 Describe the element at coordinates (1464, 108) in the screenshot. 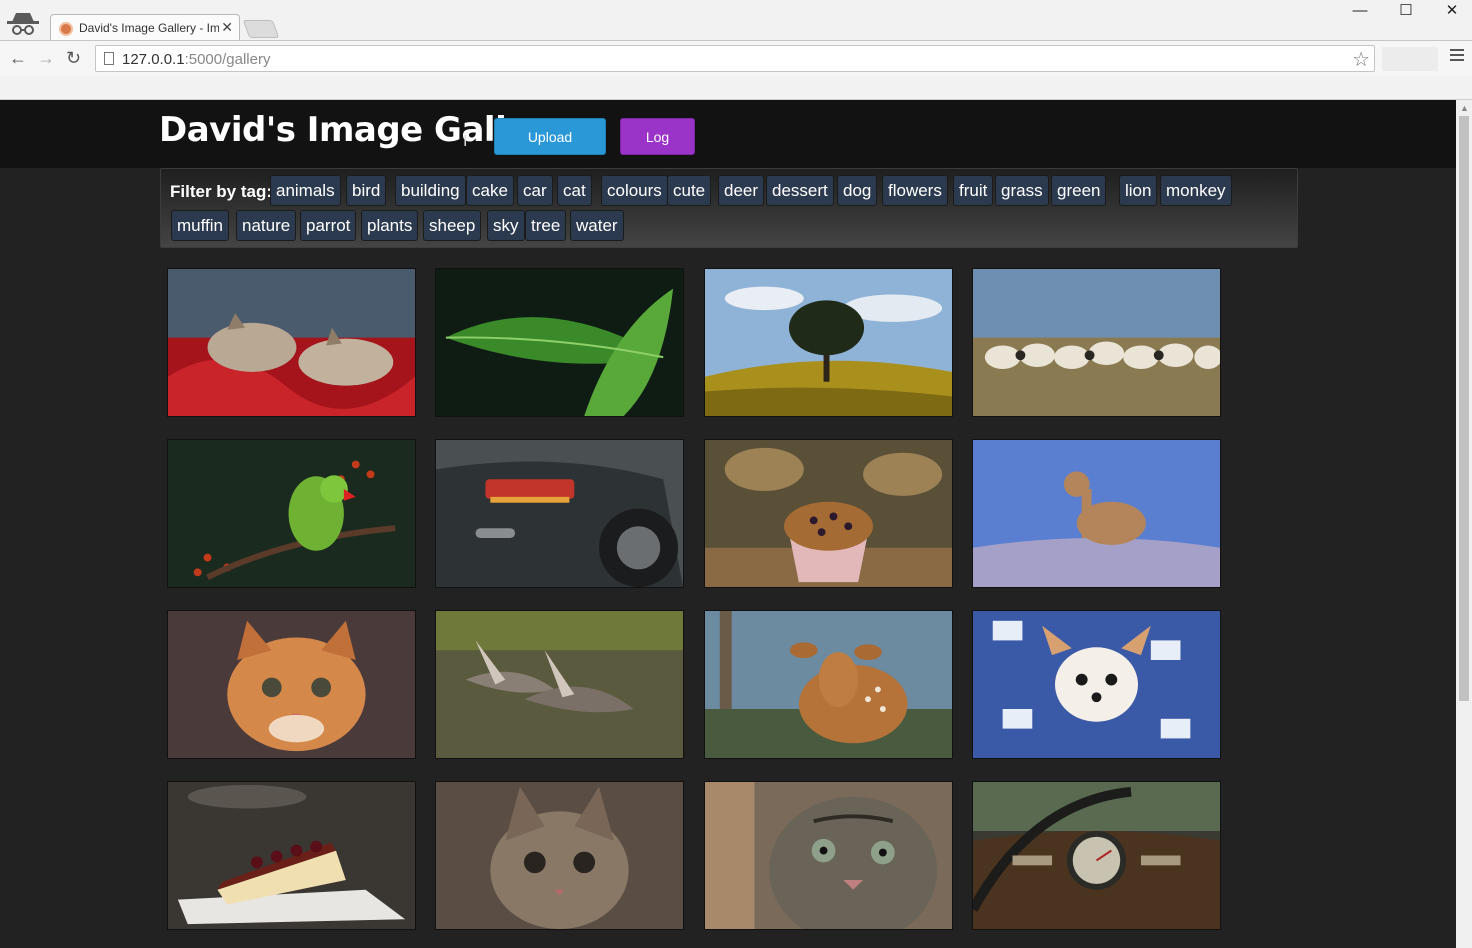

I see `scroll-up-icon: ▲` at that location.